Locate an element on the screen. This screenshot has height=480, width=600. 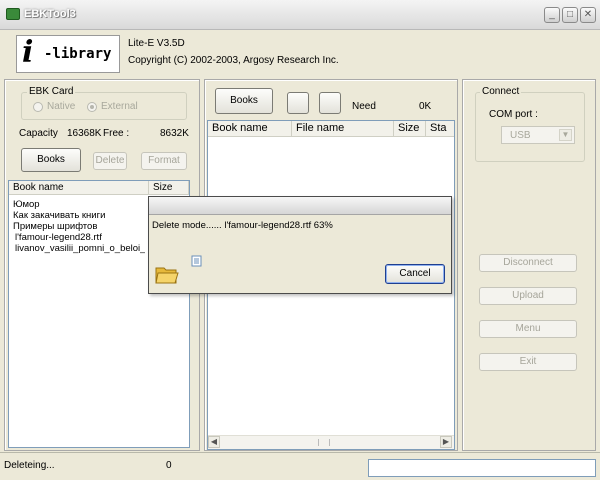
folder-icon is located at coordinates (167, 275).